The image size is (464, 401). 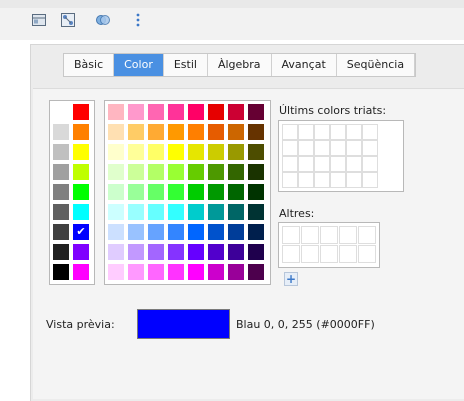 I want to click on tab-algebra: Àlgebra, so click(x=240, y=65).